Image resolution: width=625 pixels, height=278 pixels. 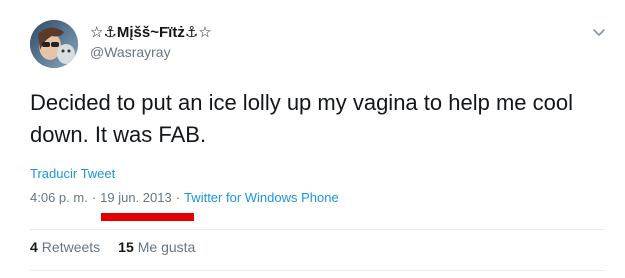 What do you see at coordinates (317, 229) in the screenshot?
I see `divider` at bounding box center [317, 229].